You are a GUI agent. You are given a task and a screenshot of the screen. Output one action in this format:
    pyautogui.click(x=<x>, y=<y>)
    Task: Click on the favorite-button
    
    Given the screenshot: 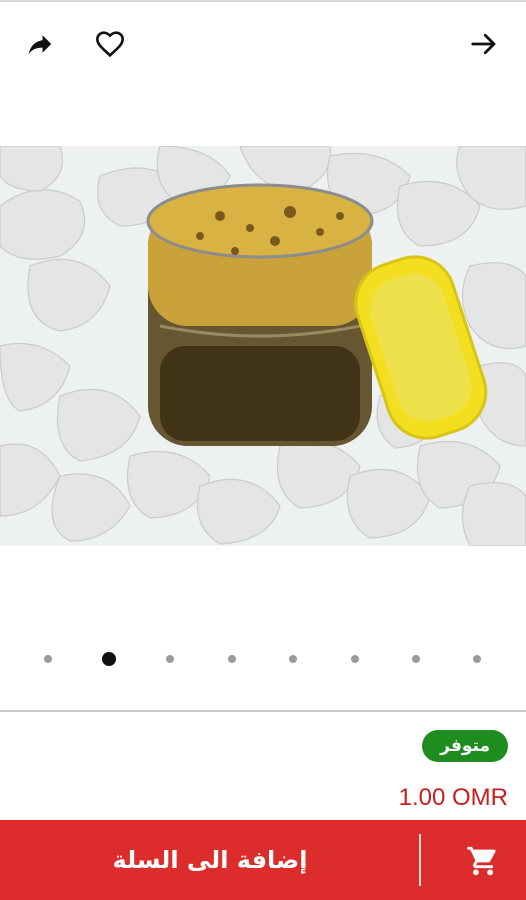 What is the action you would take?
    pyautogui.click(x=110, y=44)
    